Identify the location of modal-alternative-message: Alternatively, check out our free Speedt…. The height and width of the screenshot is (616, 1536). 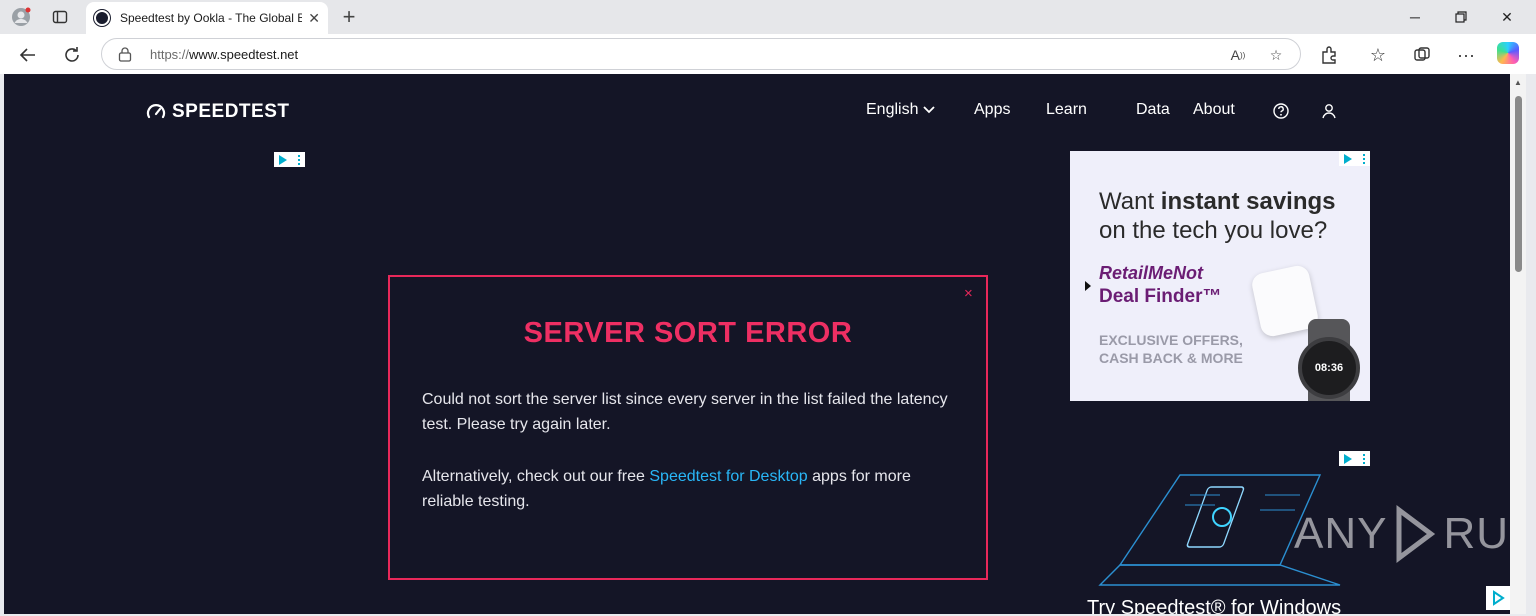
(692, 489).